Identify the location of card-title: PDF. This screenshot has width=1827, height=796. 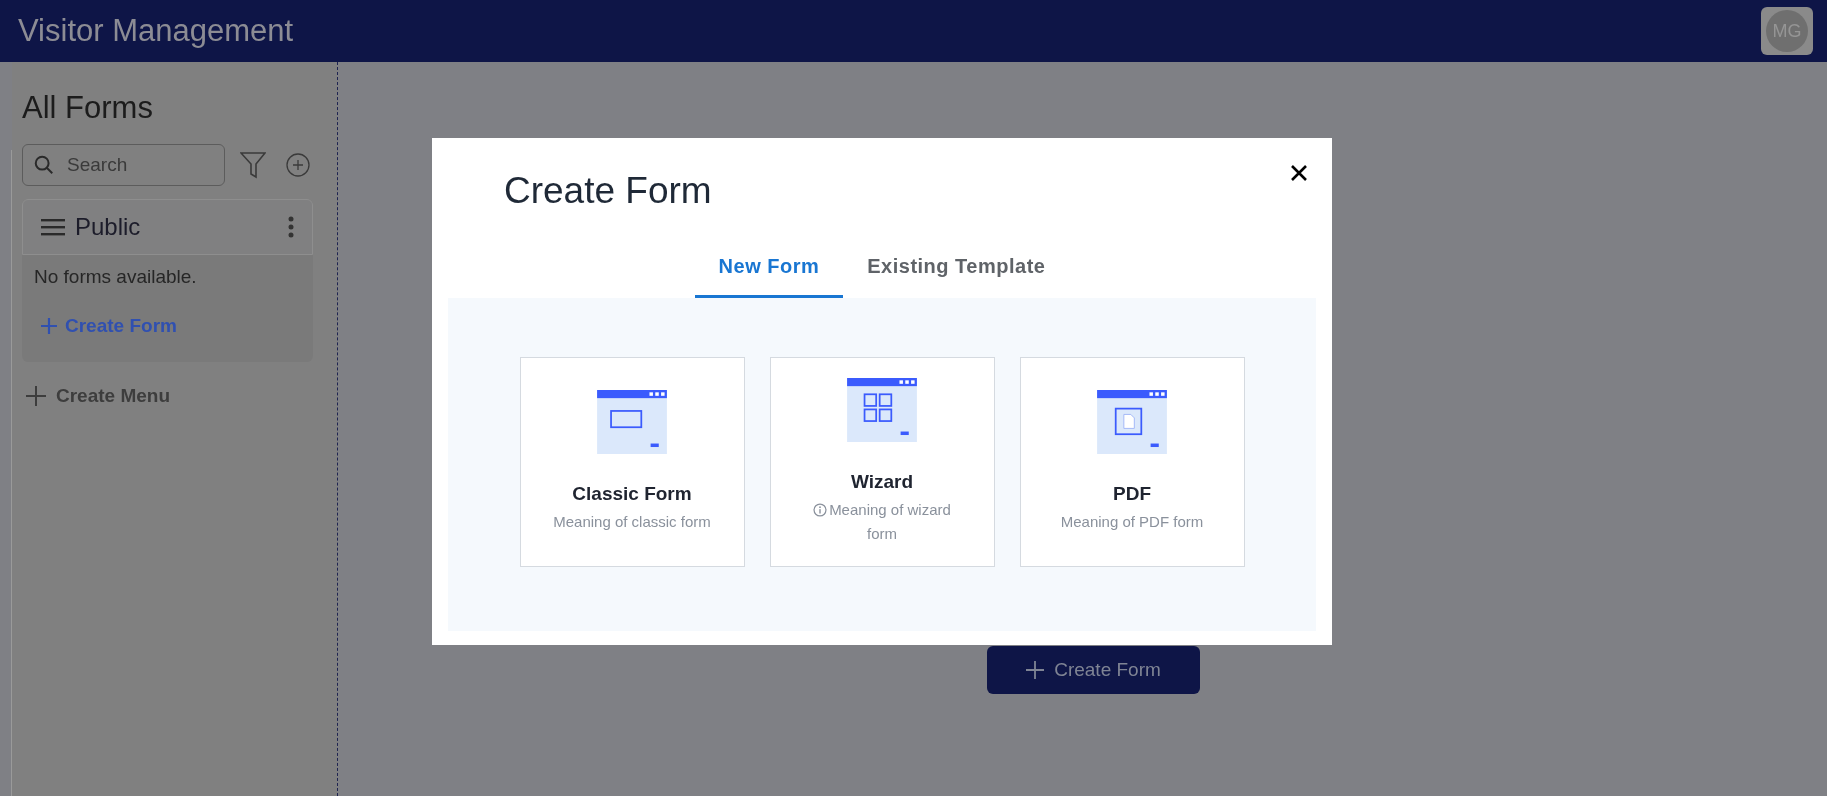
(1132, 493).